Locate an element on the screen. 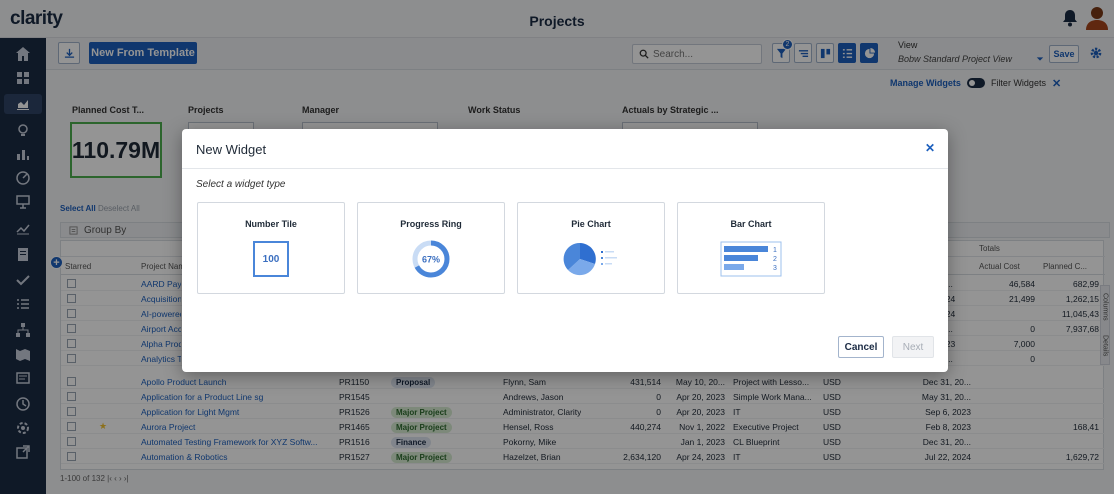  dialog-header: New Widget ✕ is located at coordinates (565, 149).